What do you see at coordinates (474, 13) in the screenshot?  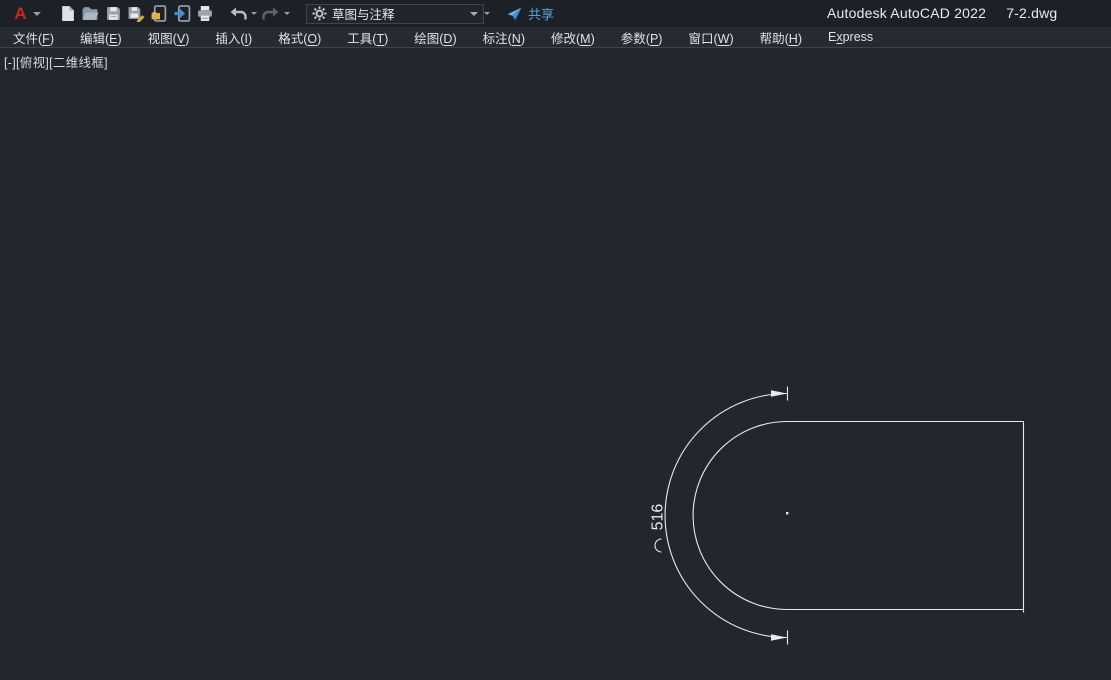 I see `workspace-caret-icon` at bounding box center [474, 13].